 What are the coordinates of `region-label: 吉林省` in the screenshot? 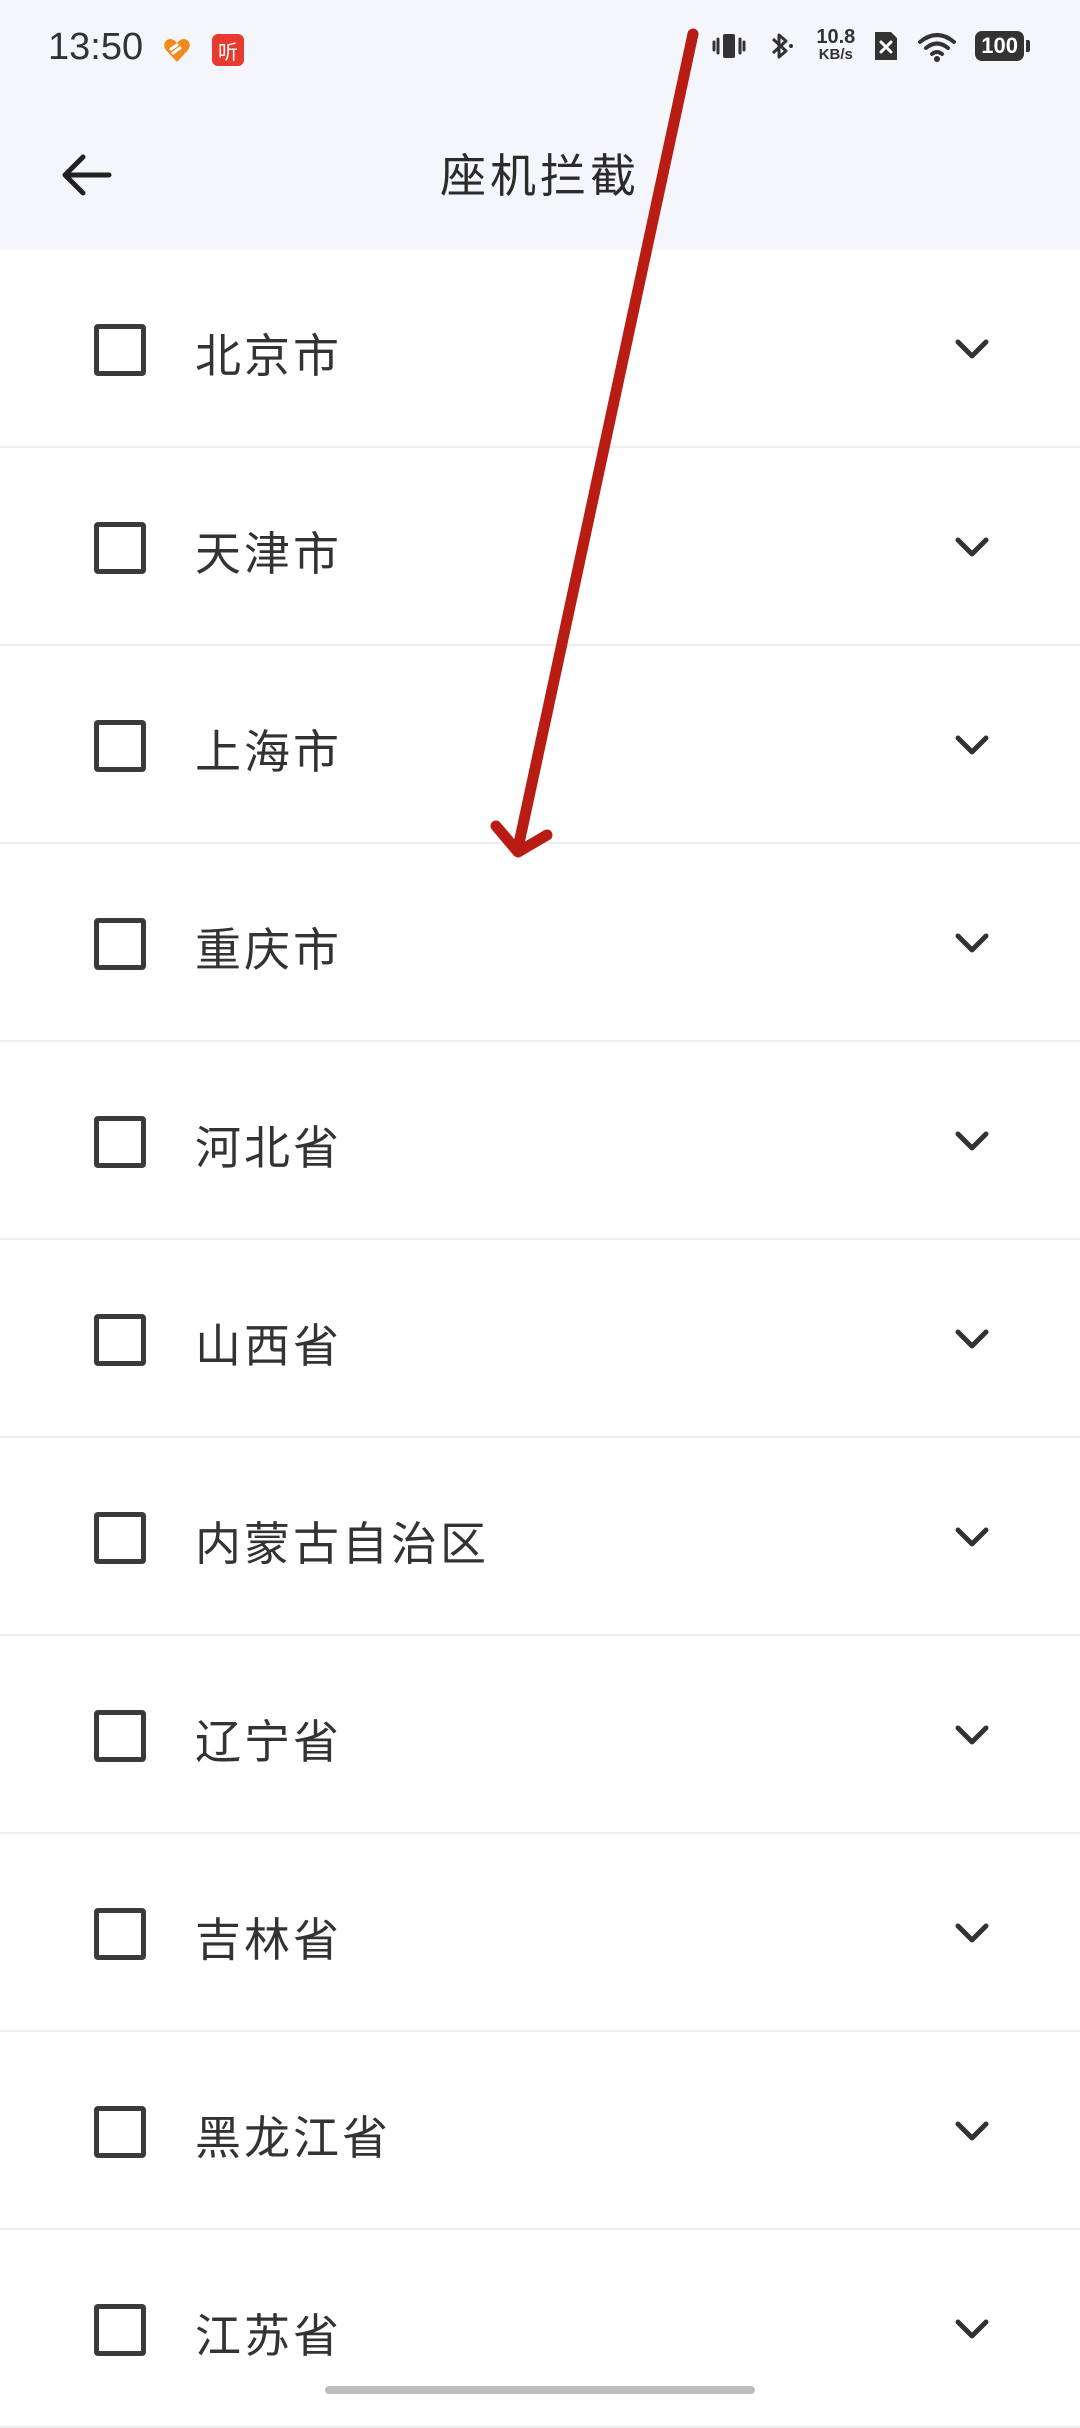 It's located at (268, 1940).